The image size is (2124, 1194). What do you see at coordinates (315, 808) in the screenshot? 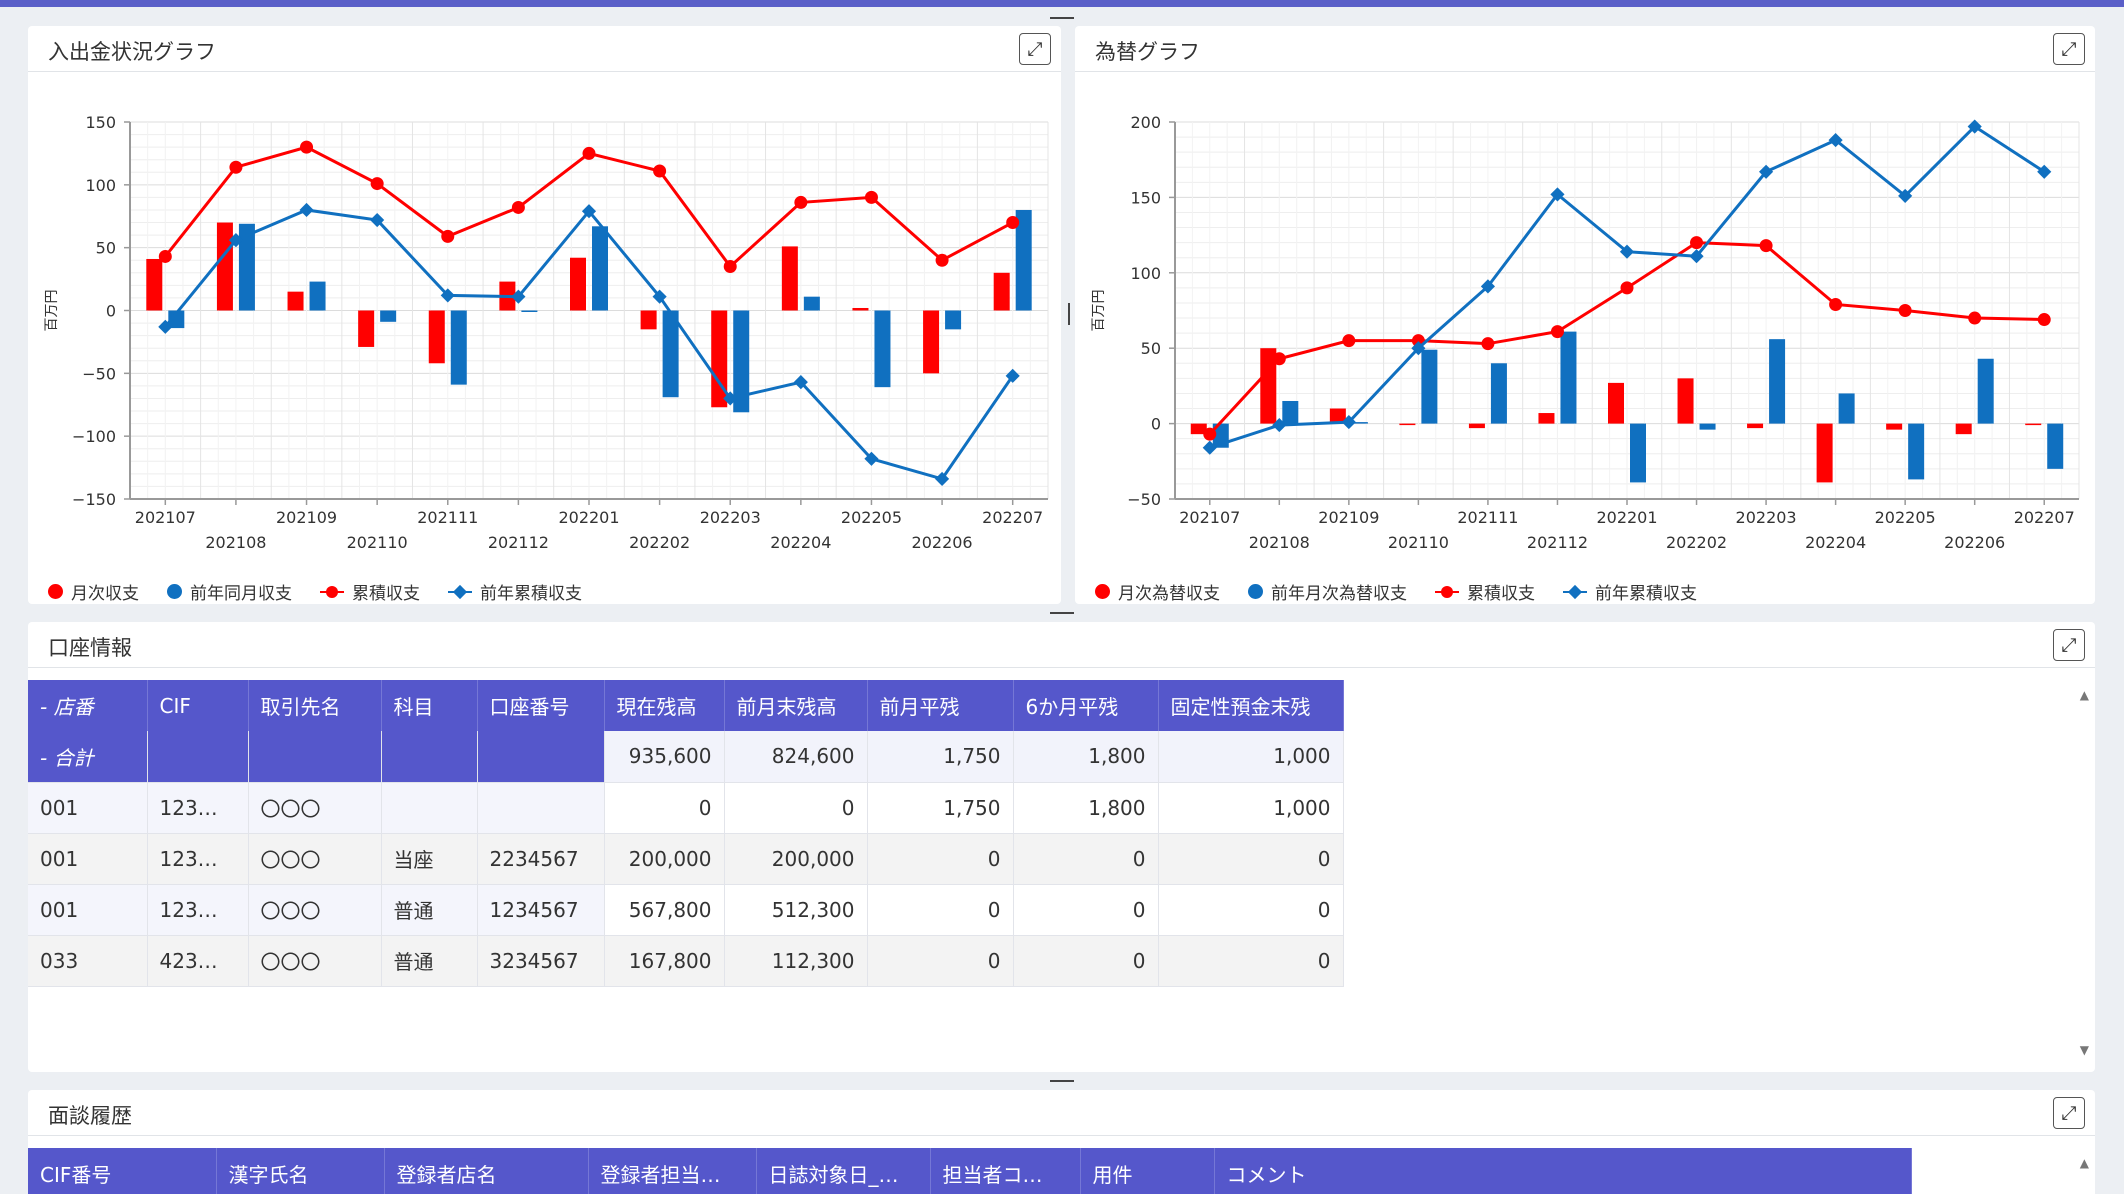
I see `cell-partner-name: 〇〇〇` at bounding box center [315, 808].